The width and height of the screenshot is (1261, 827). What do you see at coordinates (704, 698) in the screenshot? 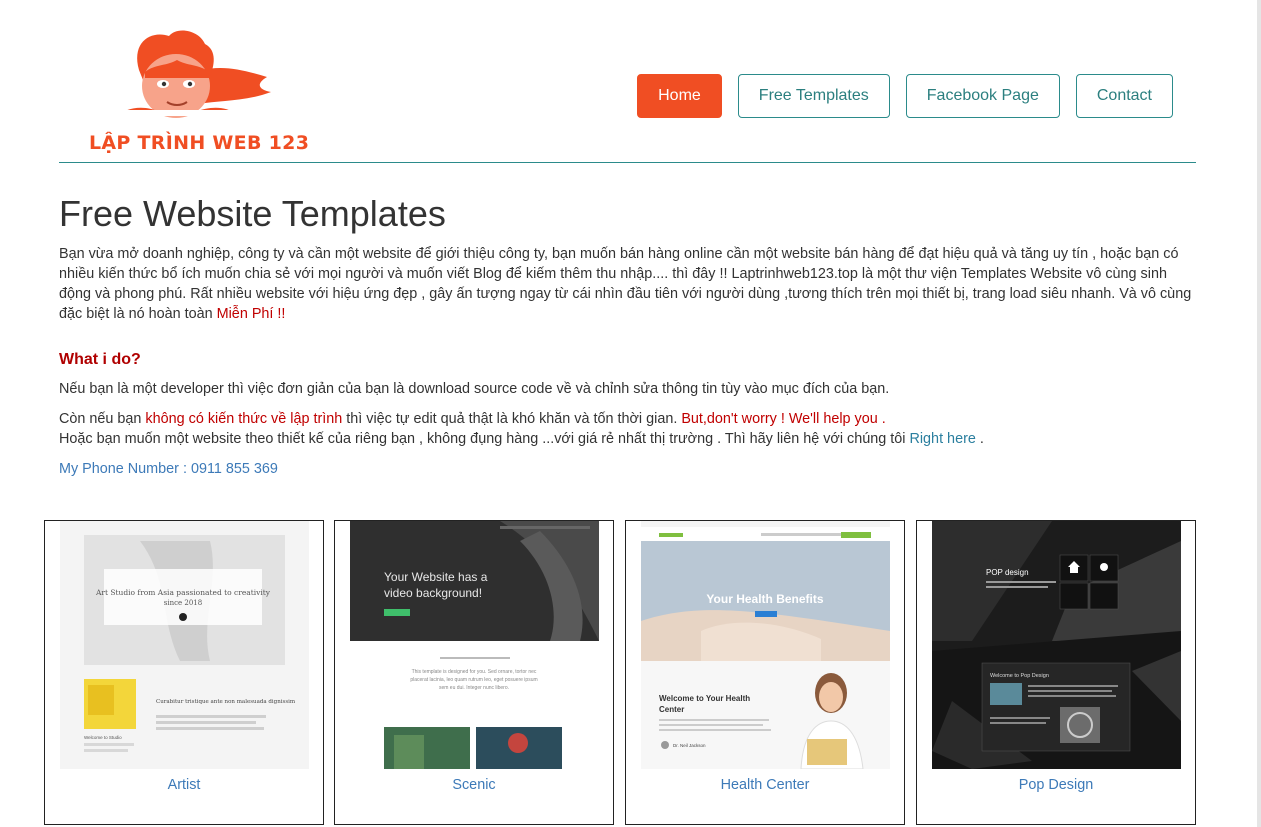
I see `health-thumb-welcome: Welcome to Your Health` at bounding box center [704, 698].